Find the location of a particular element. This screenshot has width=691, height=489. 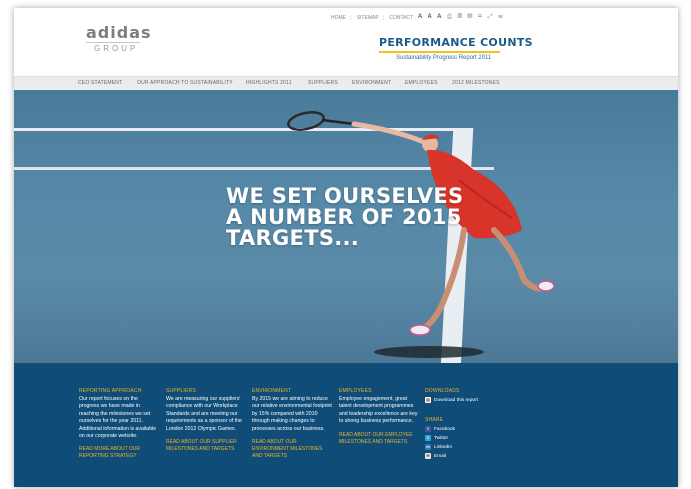

menu-item-our-approach: OUR APPROACH TO SUSTAINABILITY is located at coordinates (185, 83).